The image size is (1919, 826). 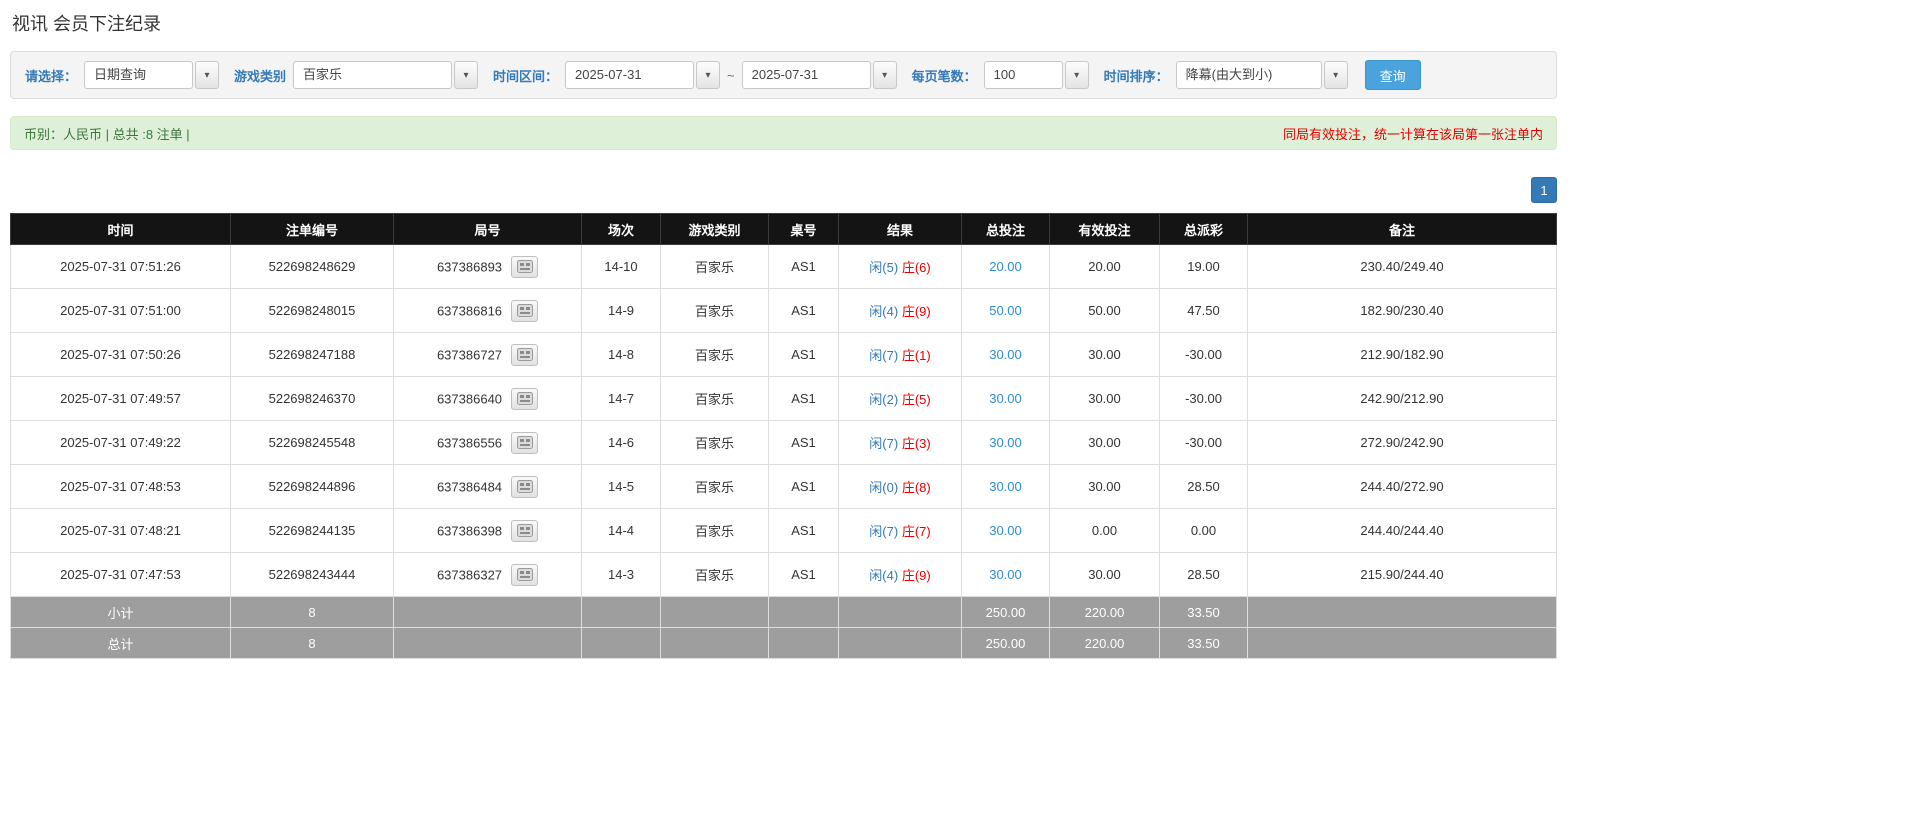 I want to click on page-button-1: 1, so click(x=1544, y=190).